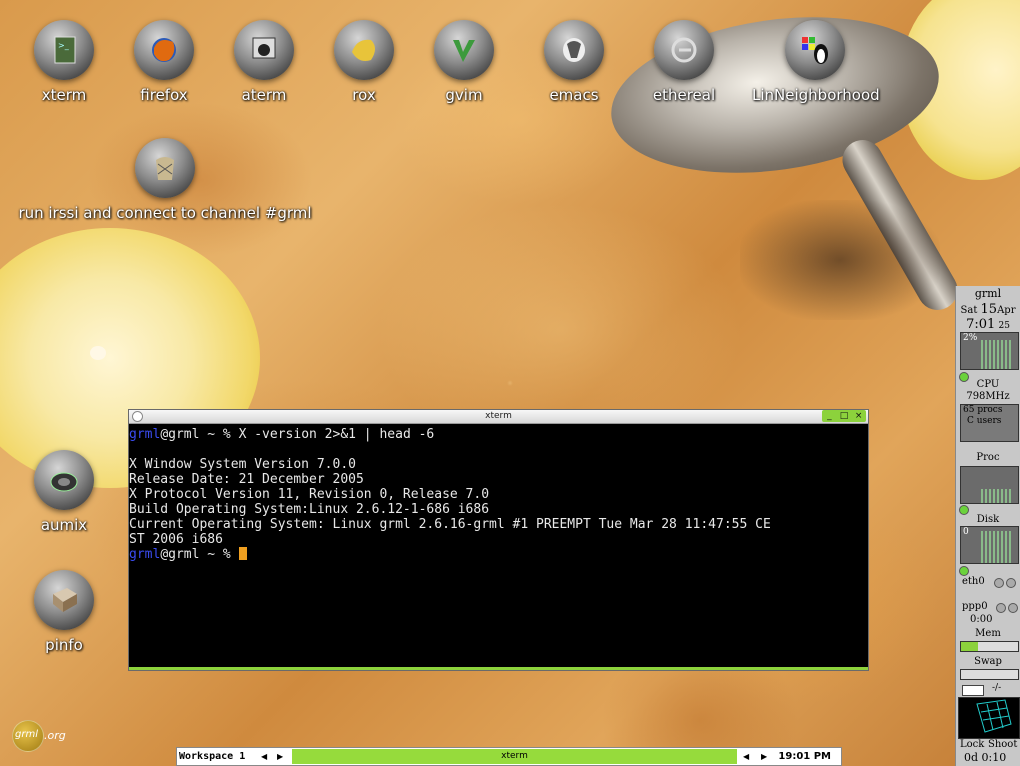 The height and width of the screenshot is (766, 1020). I want to click on workspace-label: Workspace 1, so click(212, 756).